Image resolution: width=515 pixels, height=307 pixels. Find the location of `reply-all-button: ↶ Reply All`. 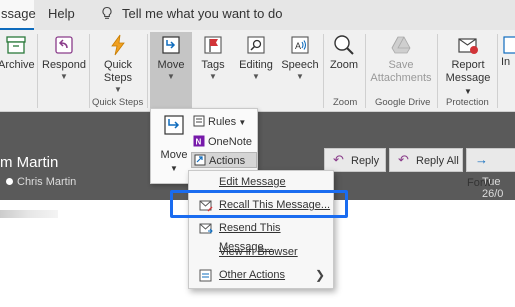

reply-all-button: ↶ Reply All is located at coordinates (426, 160).